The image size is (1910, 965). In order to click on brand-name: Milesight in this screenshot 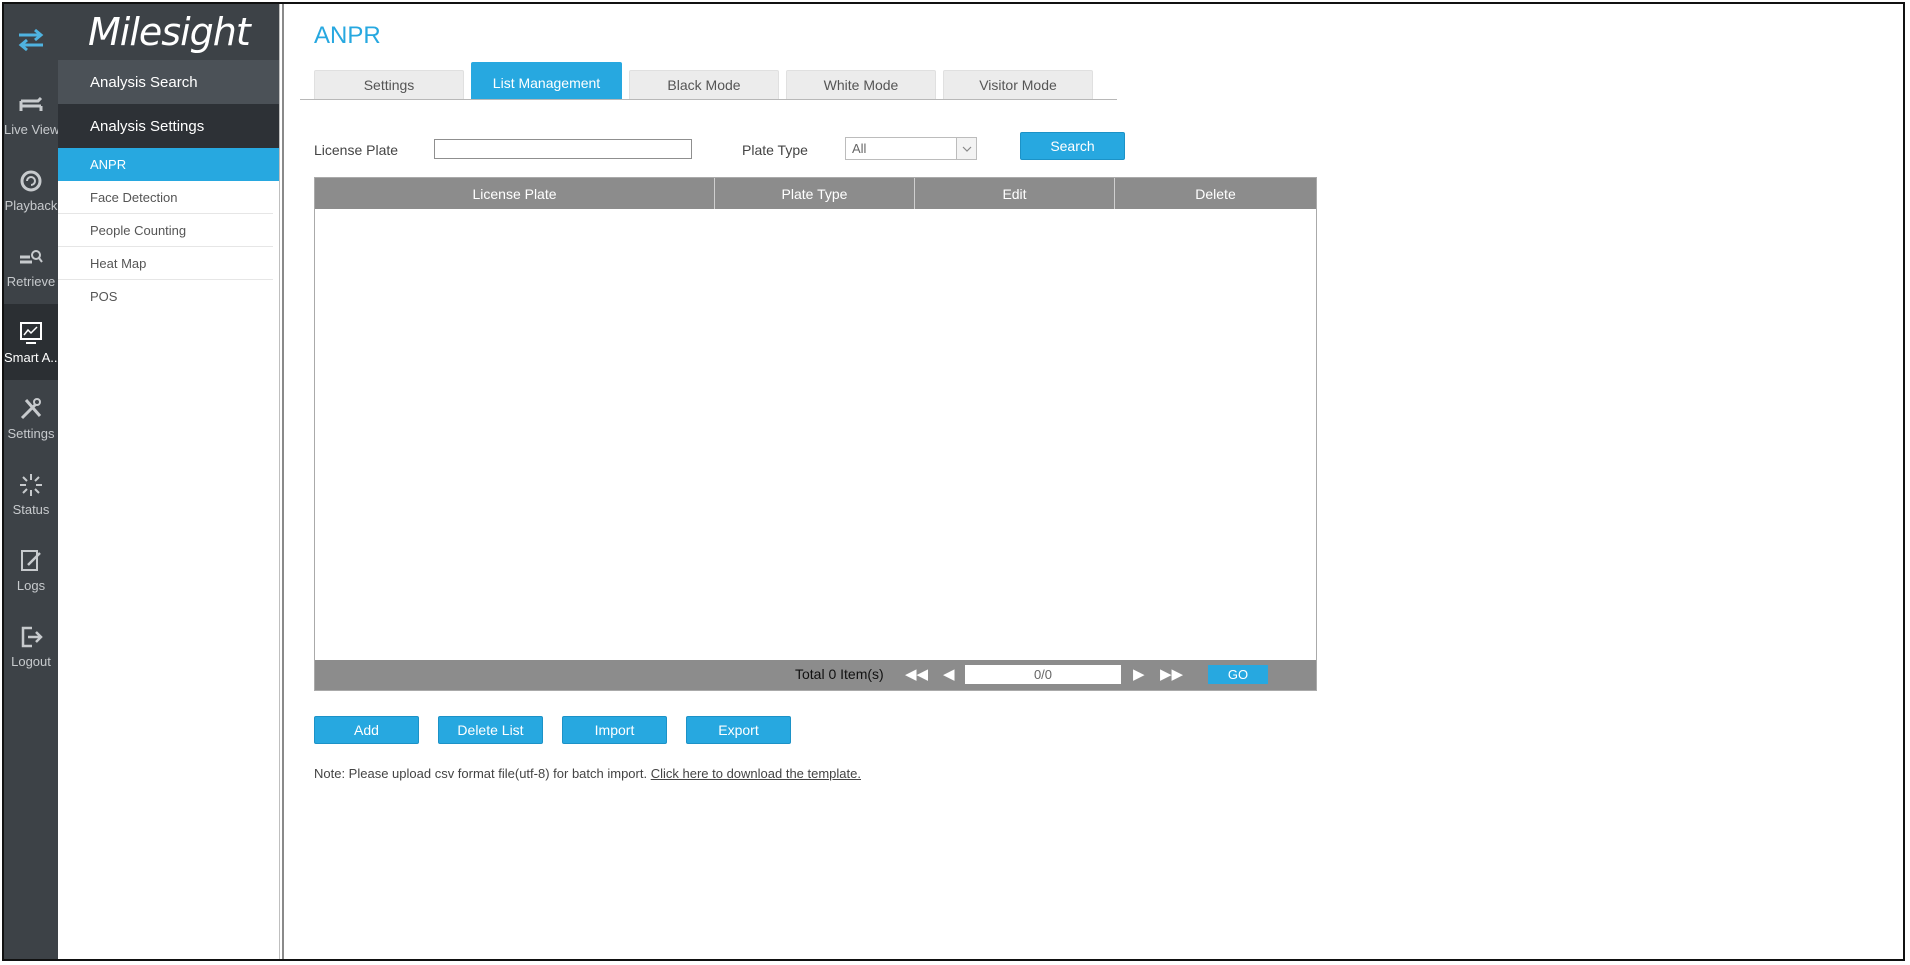, I will do `click(169, 32)`.